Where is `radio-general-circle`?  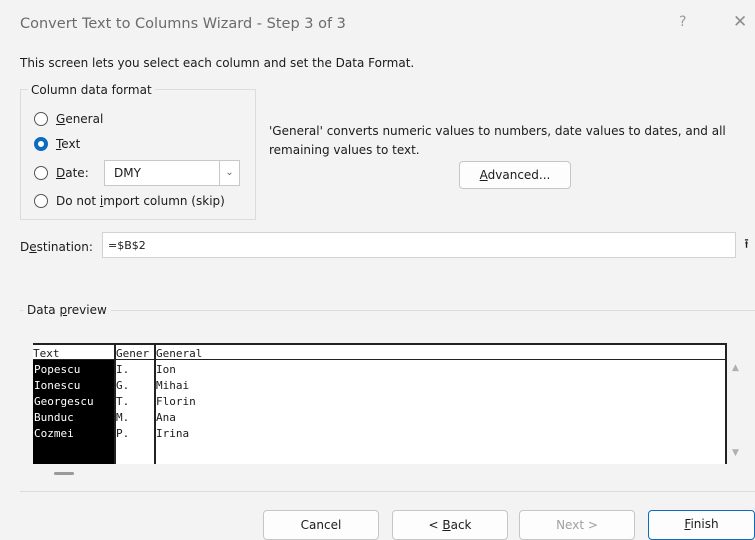
radio-general-circle is located at coordinates (41, 119).